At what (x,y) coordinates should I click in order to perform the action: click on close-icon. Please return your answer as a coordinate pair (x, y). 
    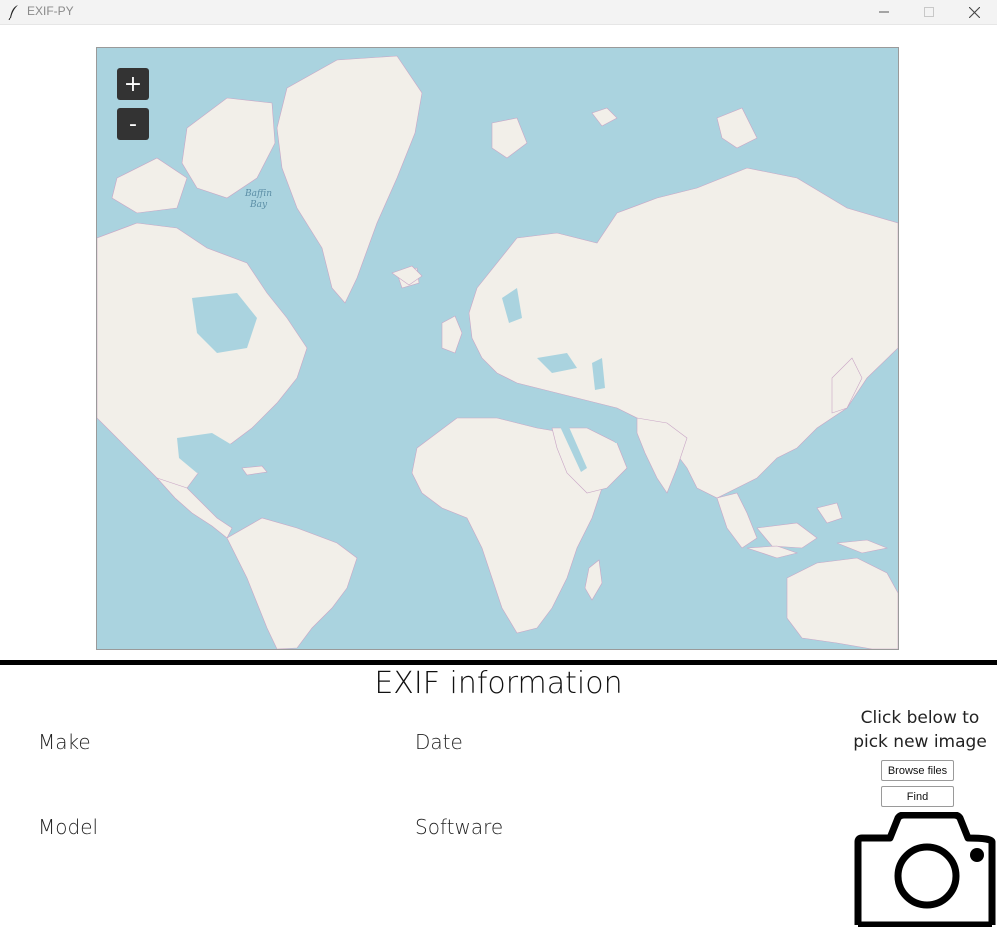
    Looking at the image, I should click on (974, 12).